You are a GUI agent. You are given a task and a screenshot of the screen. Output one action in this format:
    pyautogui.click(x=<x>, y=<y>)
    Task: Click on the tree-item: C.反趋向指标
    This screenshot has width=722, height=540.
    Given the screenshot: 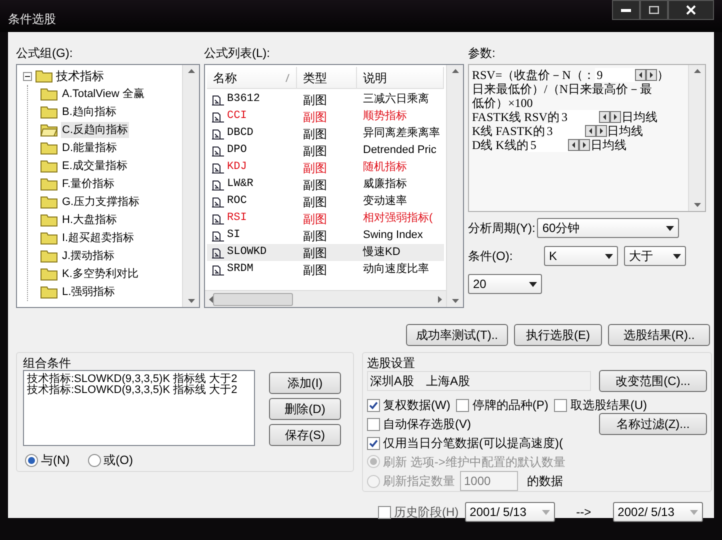 What is the action you would take?
    pyautogui.click(x=95, y=130)
    